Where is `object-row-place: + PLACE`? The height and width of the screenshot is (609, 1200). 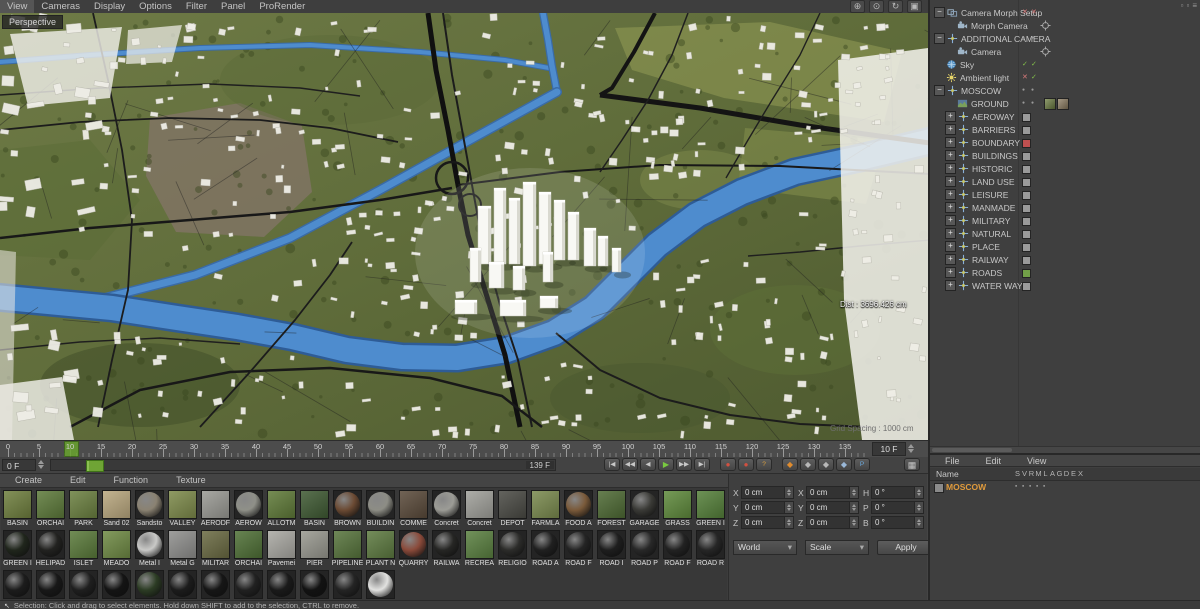 object-row-place: + PLACE is located at coordinates (1065, 246).